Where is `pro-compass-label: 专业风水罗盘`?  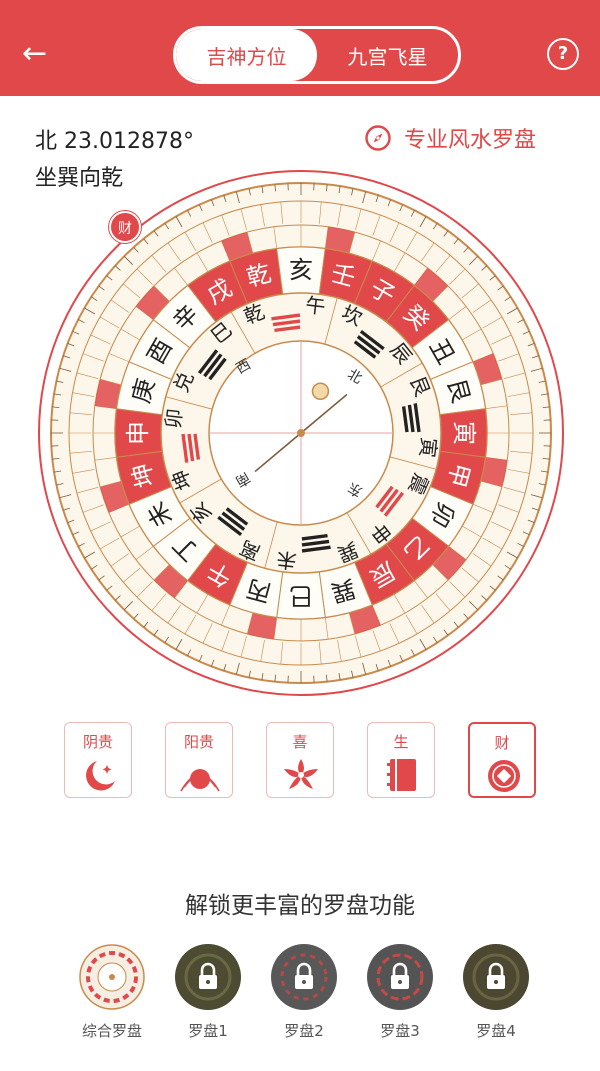 pro-compass-label: 专业风水罗盘 is located at coordinates (470, 140).